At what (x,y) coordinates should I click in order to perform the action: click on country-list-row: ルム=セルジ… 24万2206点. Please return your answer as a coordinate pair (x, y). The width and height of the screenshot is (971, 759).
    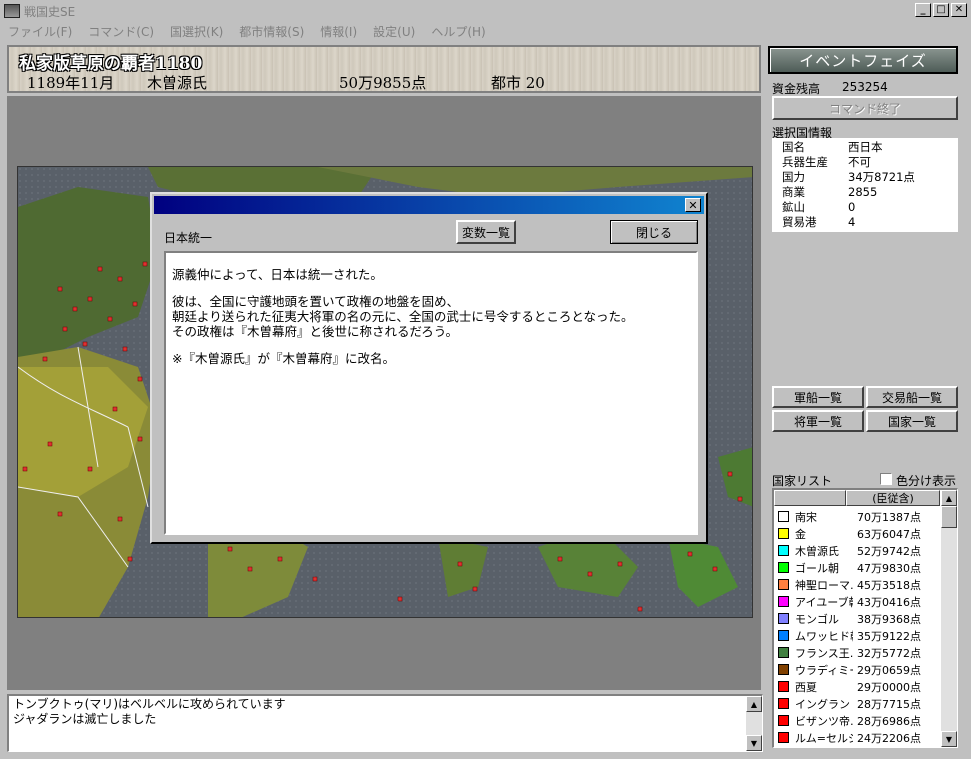
    Looking at the image, I should click on (857, 737).